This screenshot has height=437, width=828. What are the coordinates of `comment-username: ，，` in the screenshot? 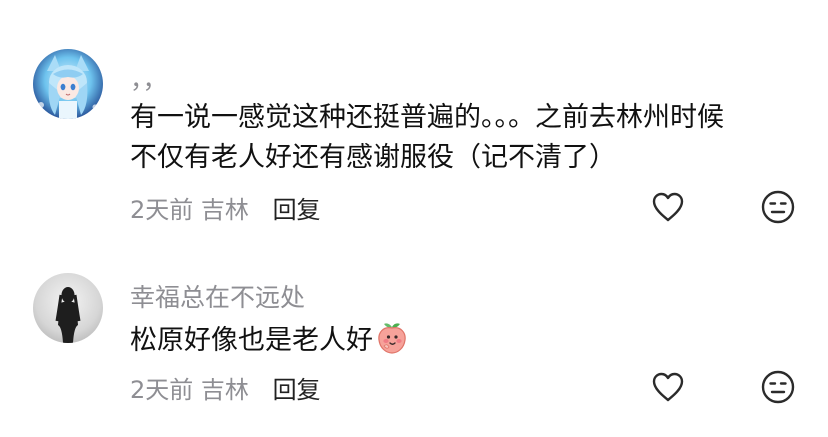 It's located at (149, 78).